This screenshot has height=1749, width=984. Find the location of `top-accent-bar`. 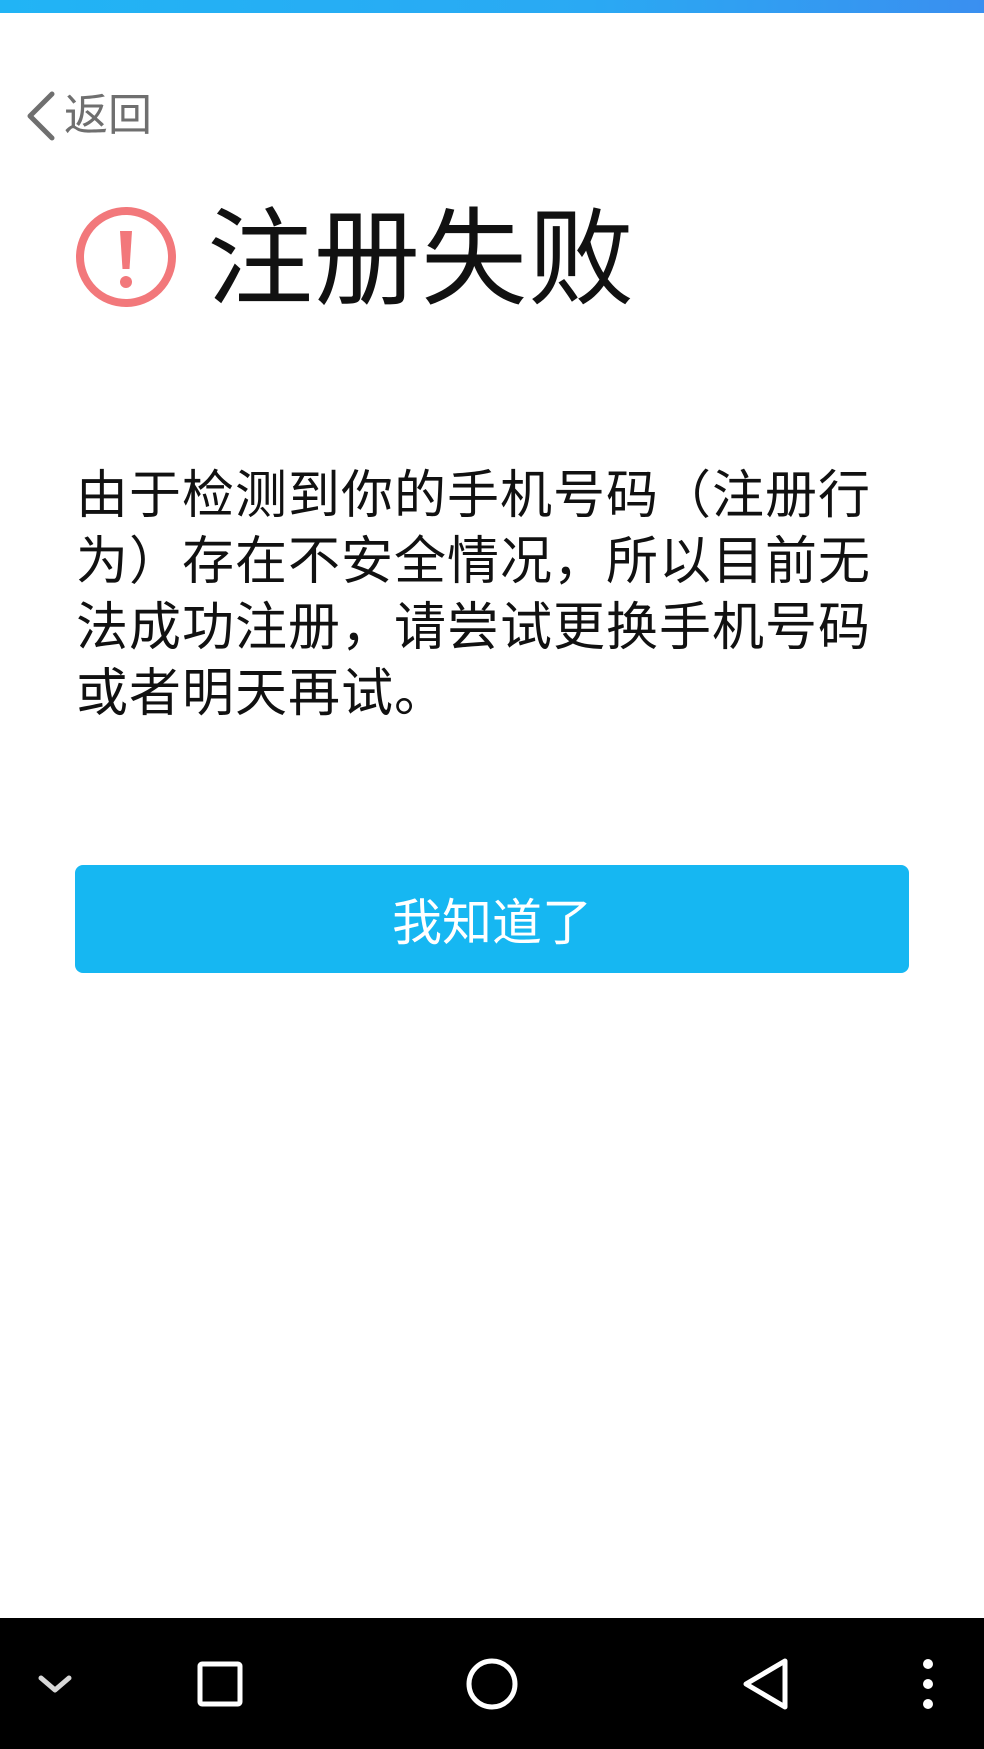

top-accent-bar is located at coordinates (492, 6).